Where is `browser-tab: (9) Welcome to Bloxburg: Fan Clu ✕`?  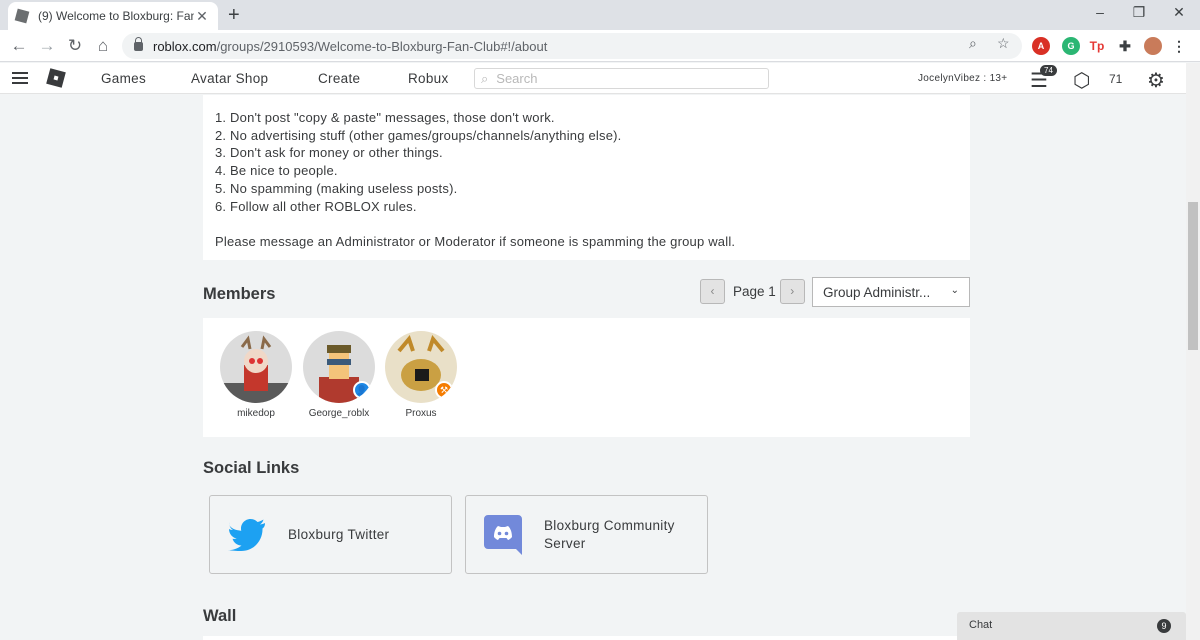 browser-tab: (9) Welcome to Bloxburg: Fan Clu ✕ is located at coordinates (113, 16).